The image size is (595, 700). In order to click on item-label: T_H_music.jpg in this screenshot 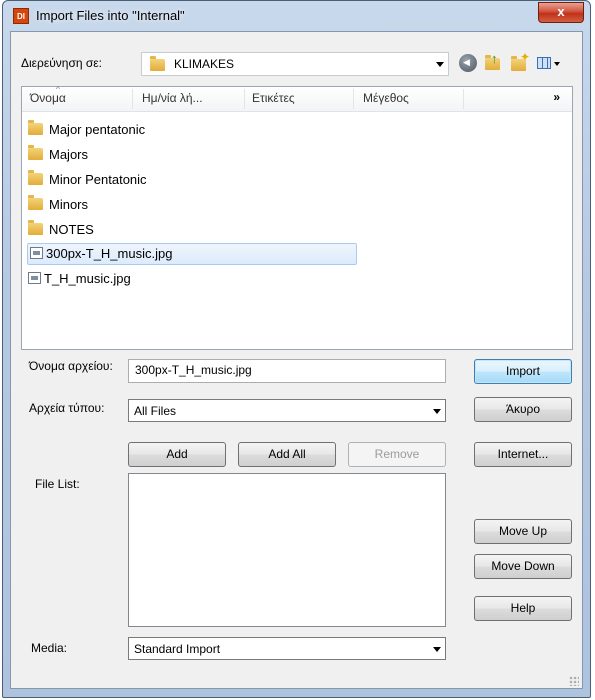, I will do `click(87, 278)`.